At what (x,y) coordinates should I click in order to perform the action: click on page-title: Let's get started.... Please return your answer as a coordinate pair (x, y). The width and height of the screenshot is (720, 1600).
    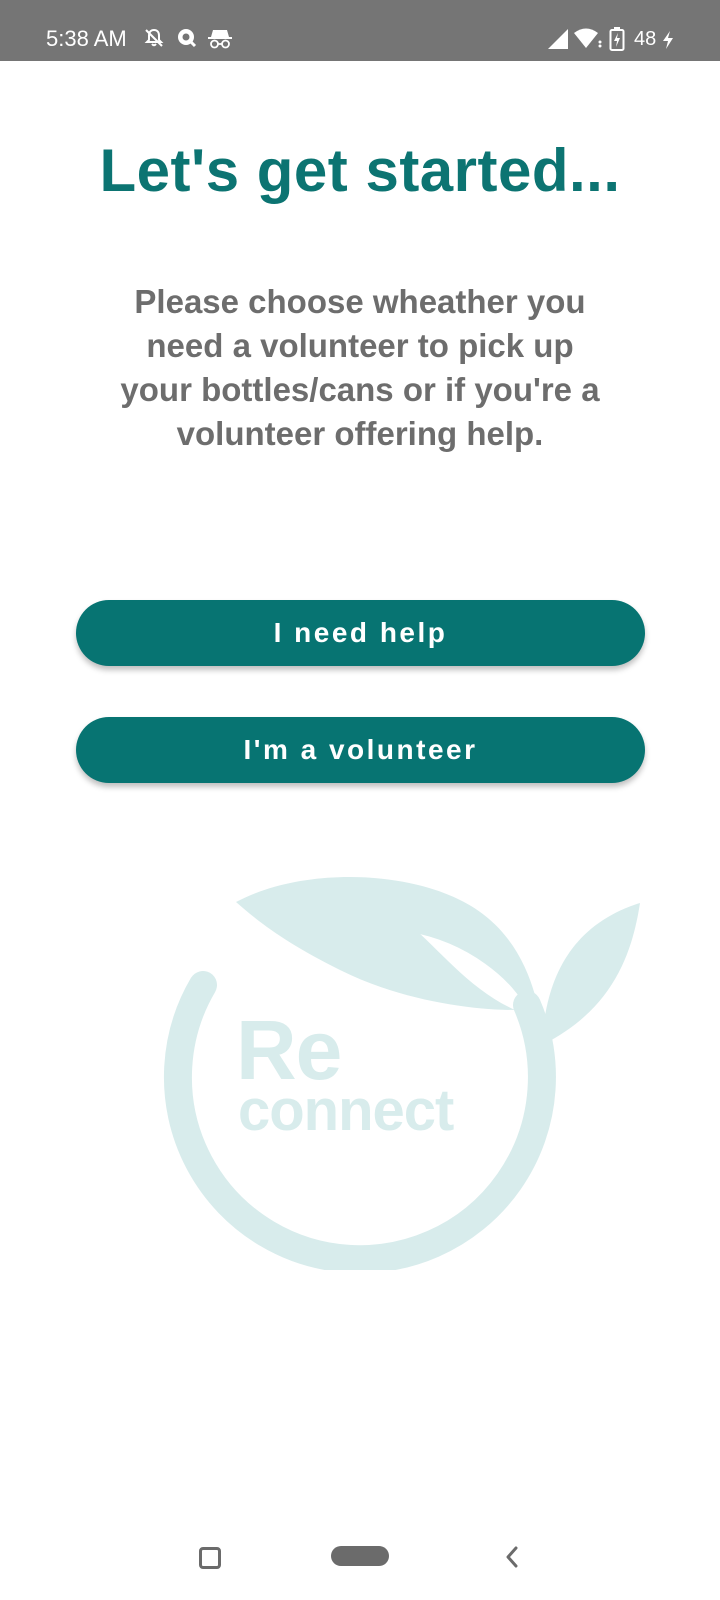
    Looking at the image, I should click on (360, 170).